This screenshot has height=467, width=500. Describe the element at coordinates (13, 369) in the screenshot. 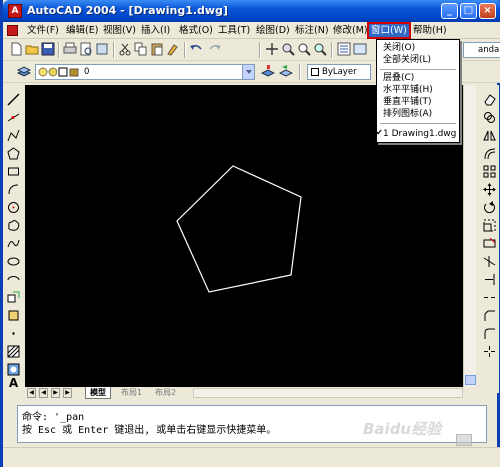

I see `region-icon` at that location.